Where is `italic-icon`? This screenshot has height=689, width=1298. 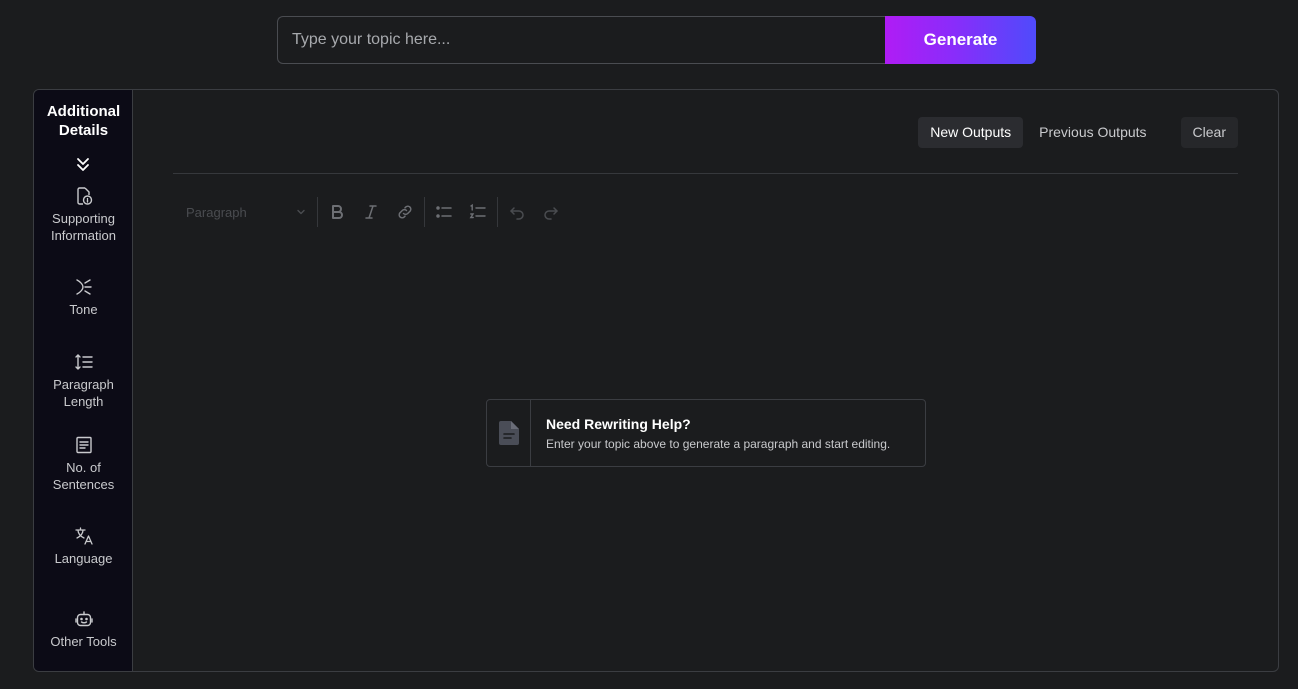 italic-icon is located at coordinates (371, 212).